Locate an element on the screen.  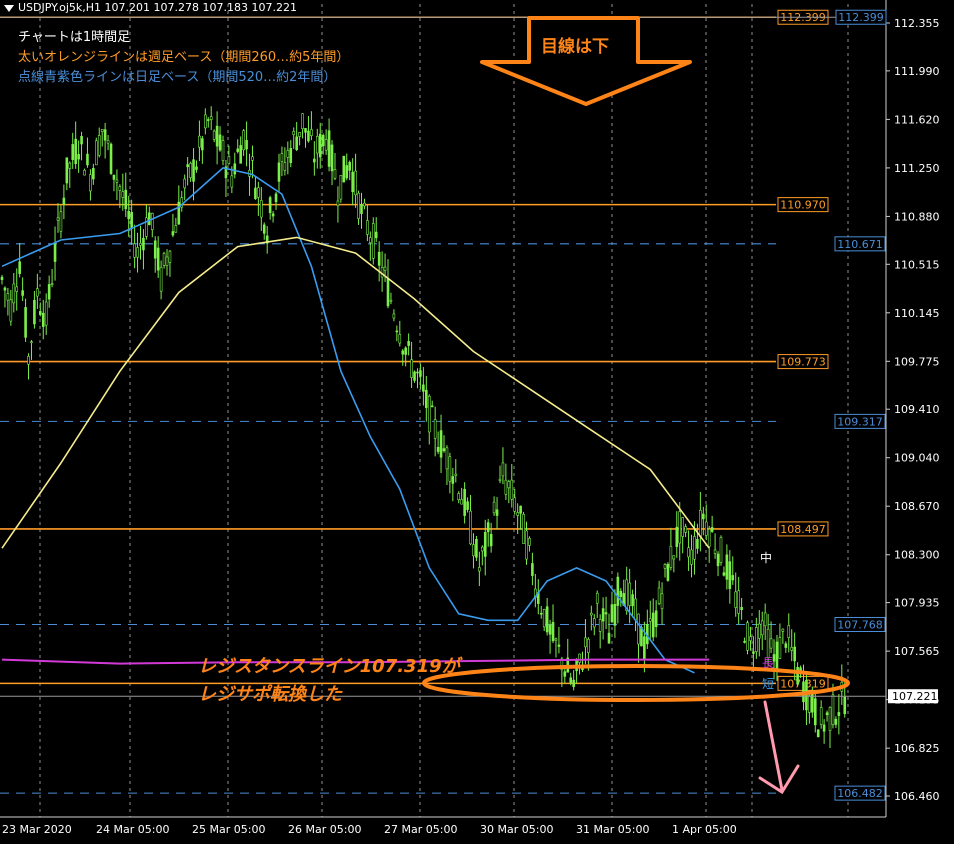
time-label: 31 Mar 05:00 is located at coordinates (612, 829).